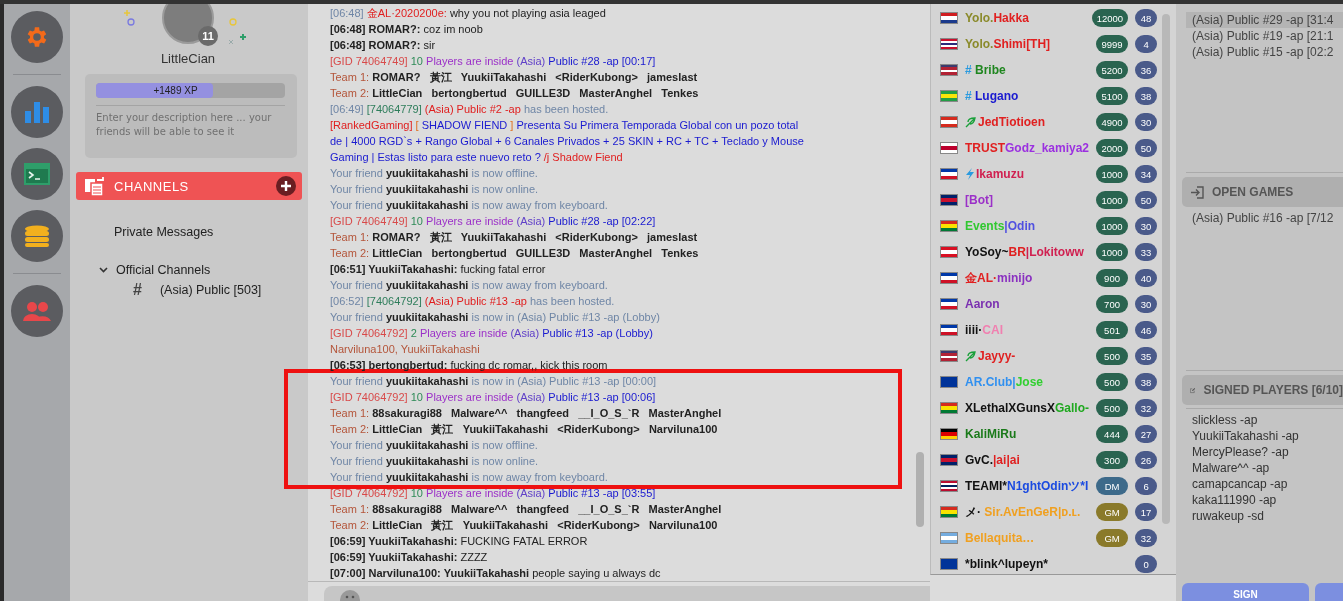 The image size is (1343, 601). Describe the element at coordinates (1264, 20) in the screenshot. I see `game-item: (Asia) Public #29 -ap [31:4` at that location.